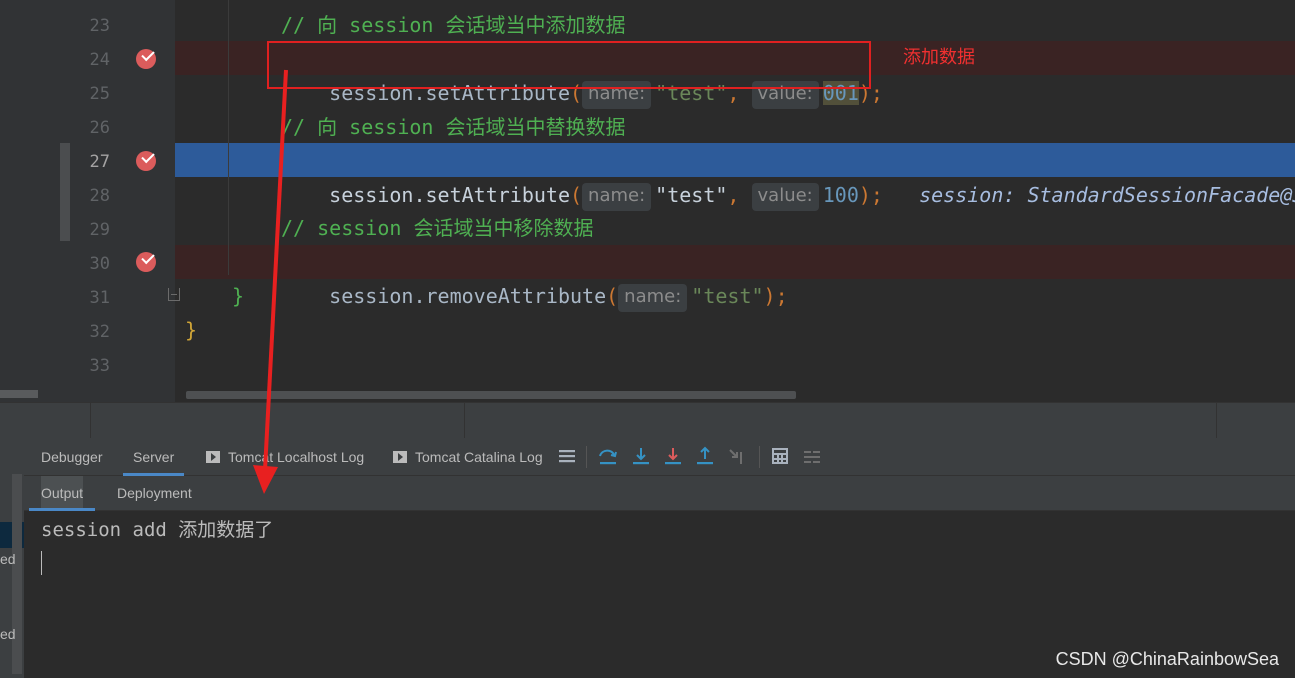  What do you see at coordinates (737, 456) in the screenshot?
I see `run-to-cursor-icon` at bounding box center [737, 456].